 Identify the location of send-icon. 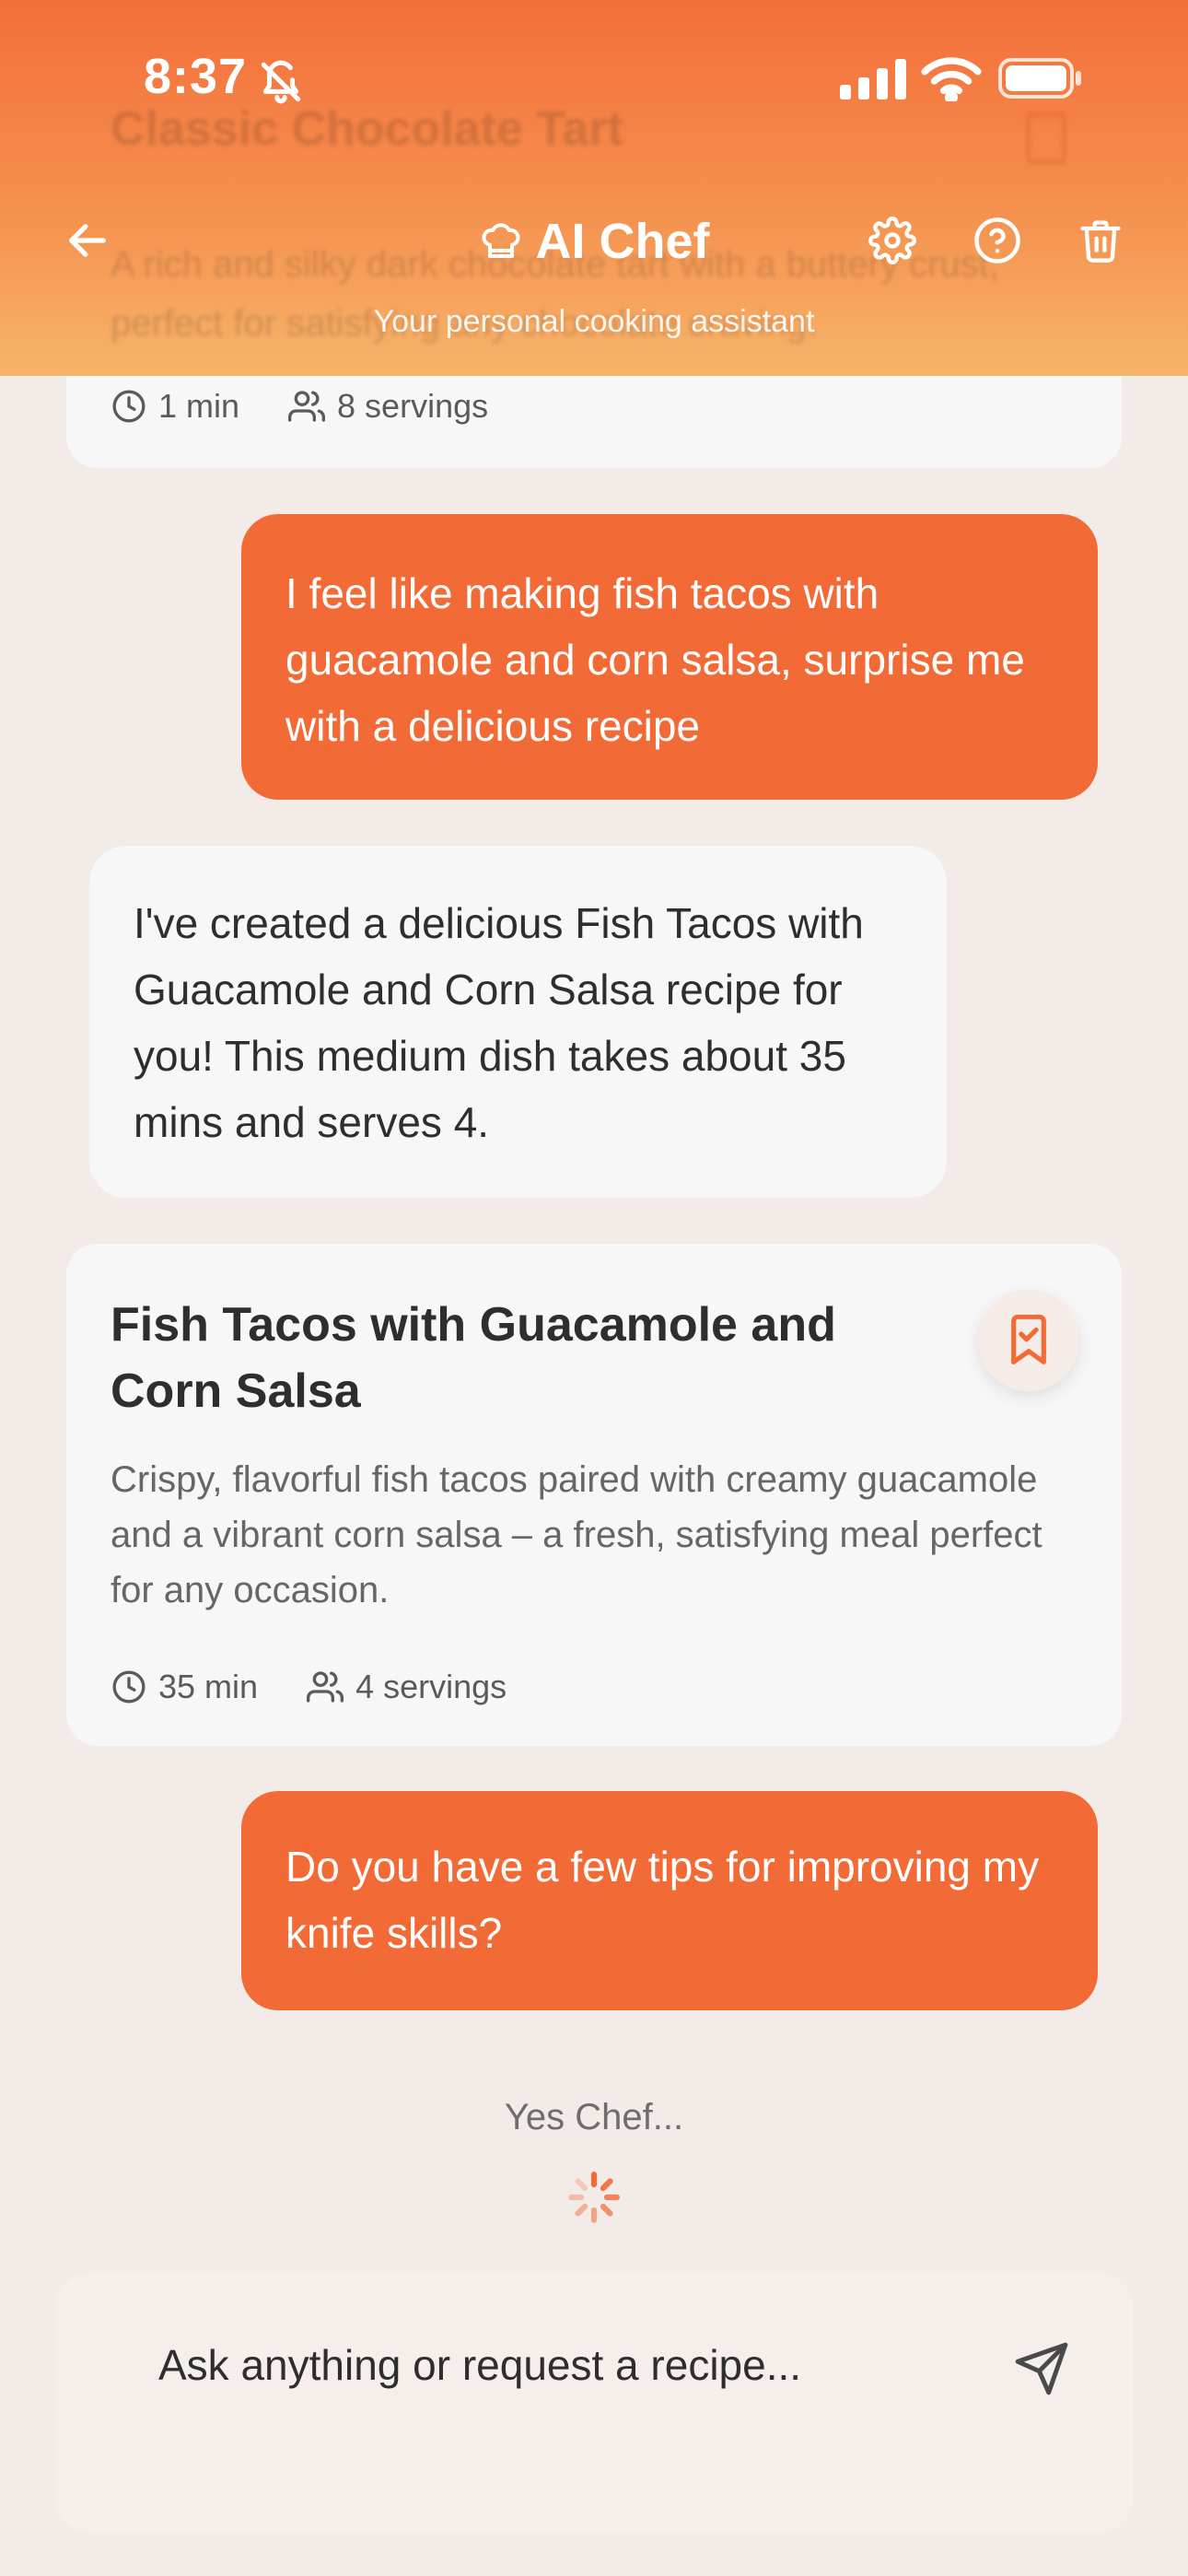
(1041, 2368).